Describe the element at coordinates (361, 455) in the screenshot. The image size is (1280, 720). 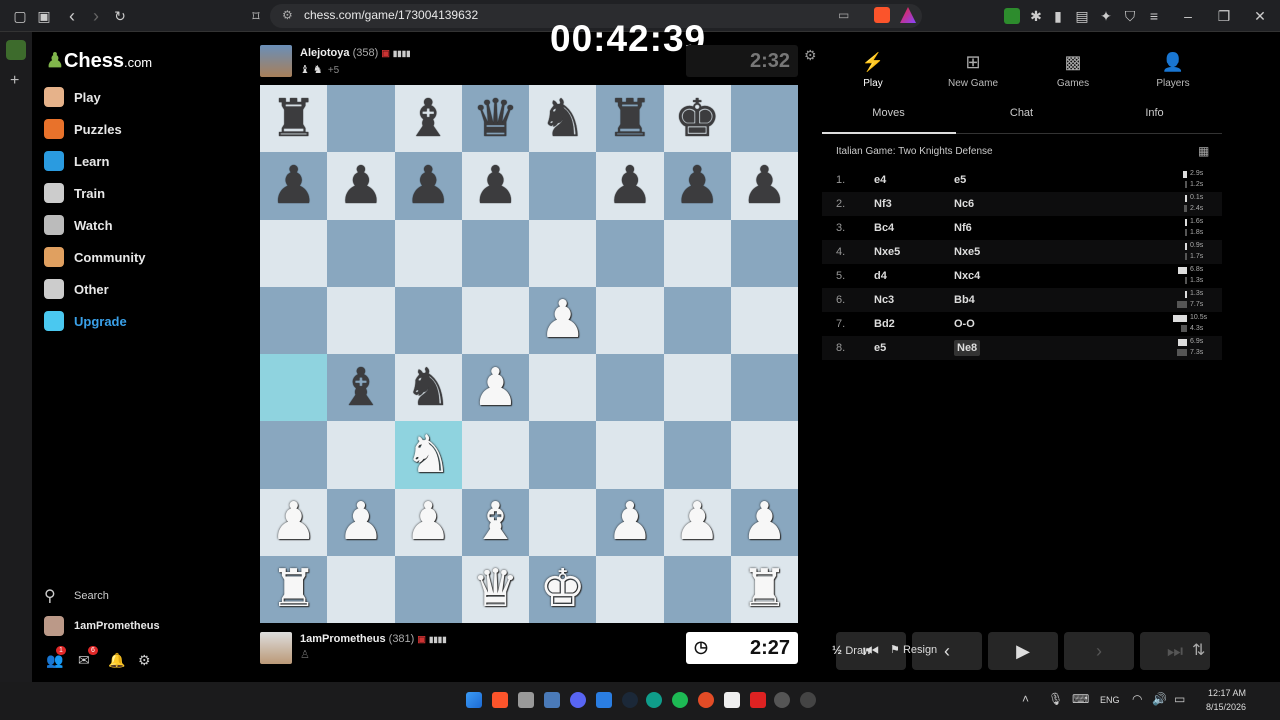
I see `square-b3` at that location.